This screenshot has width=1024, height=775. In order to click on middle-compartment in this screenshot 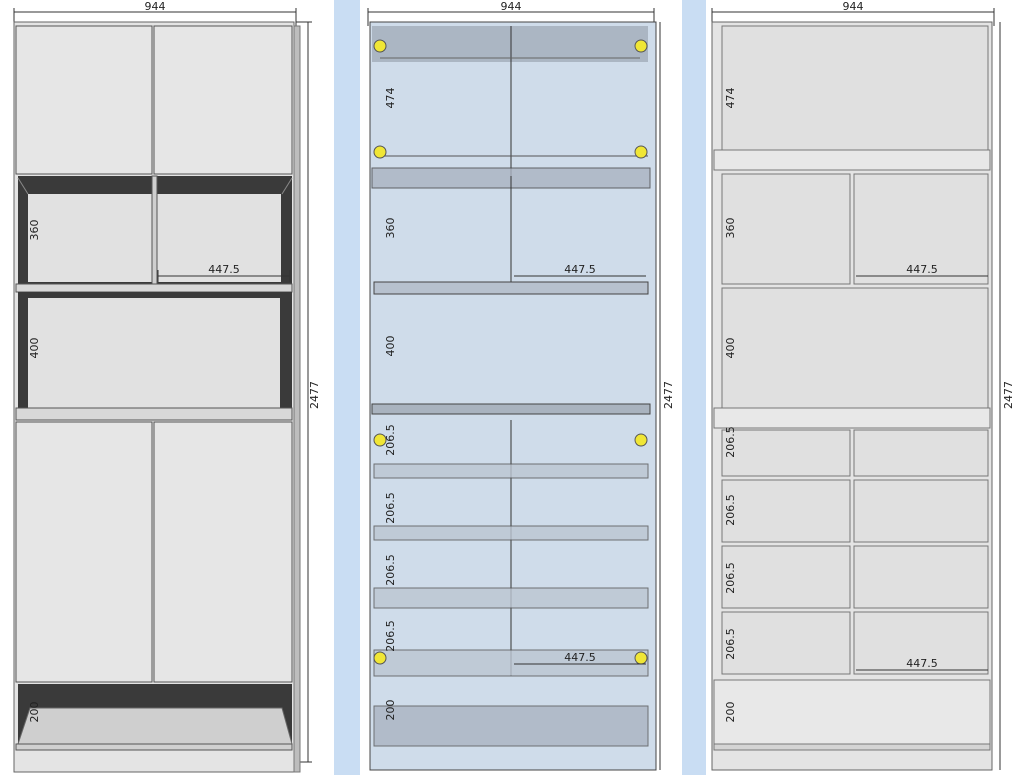, I will do `click(855, 348)`.